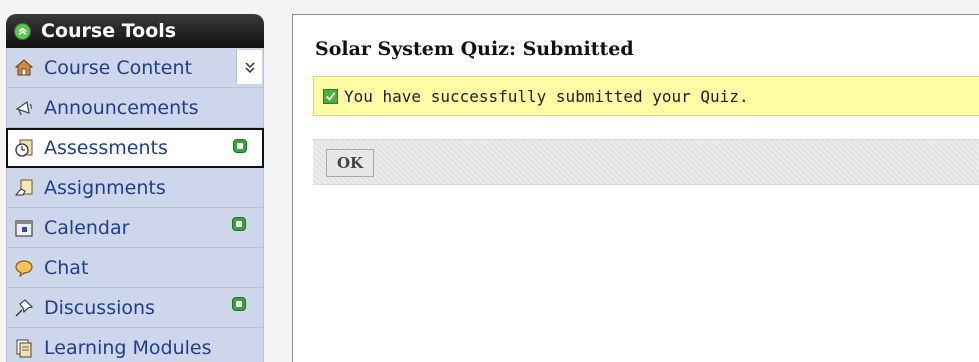  I want to click on chevron-down-icon, so click(249, 68).